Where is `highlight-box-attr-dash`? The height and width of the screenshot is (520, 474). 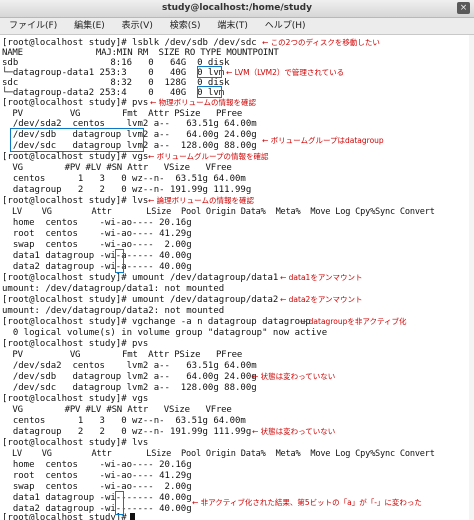 highlight-box-attr-dash is located at coordinates (119, 503).